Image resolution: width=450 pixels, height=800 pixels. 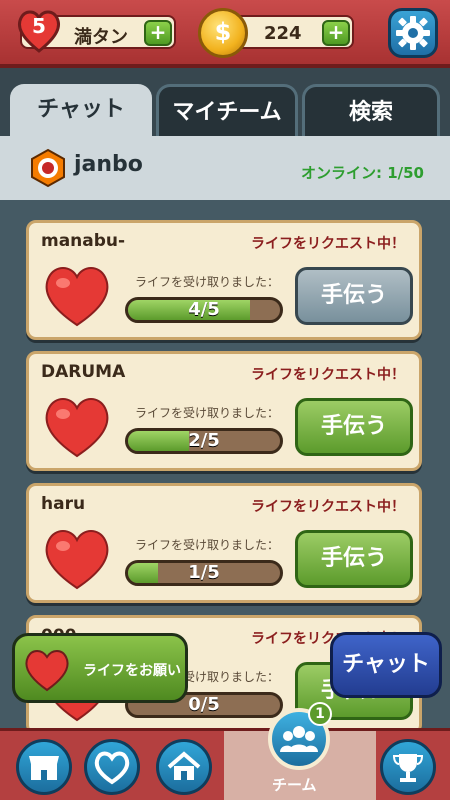 What do you see at coordinates (83, 372) in the screenshot?
I see `requester-name: DARUMA` at bounding box center [83, 372].